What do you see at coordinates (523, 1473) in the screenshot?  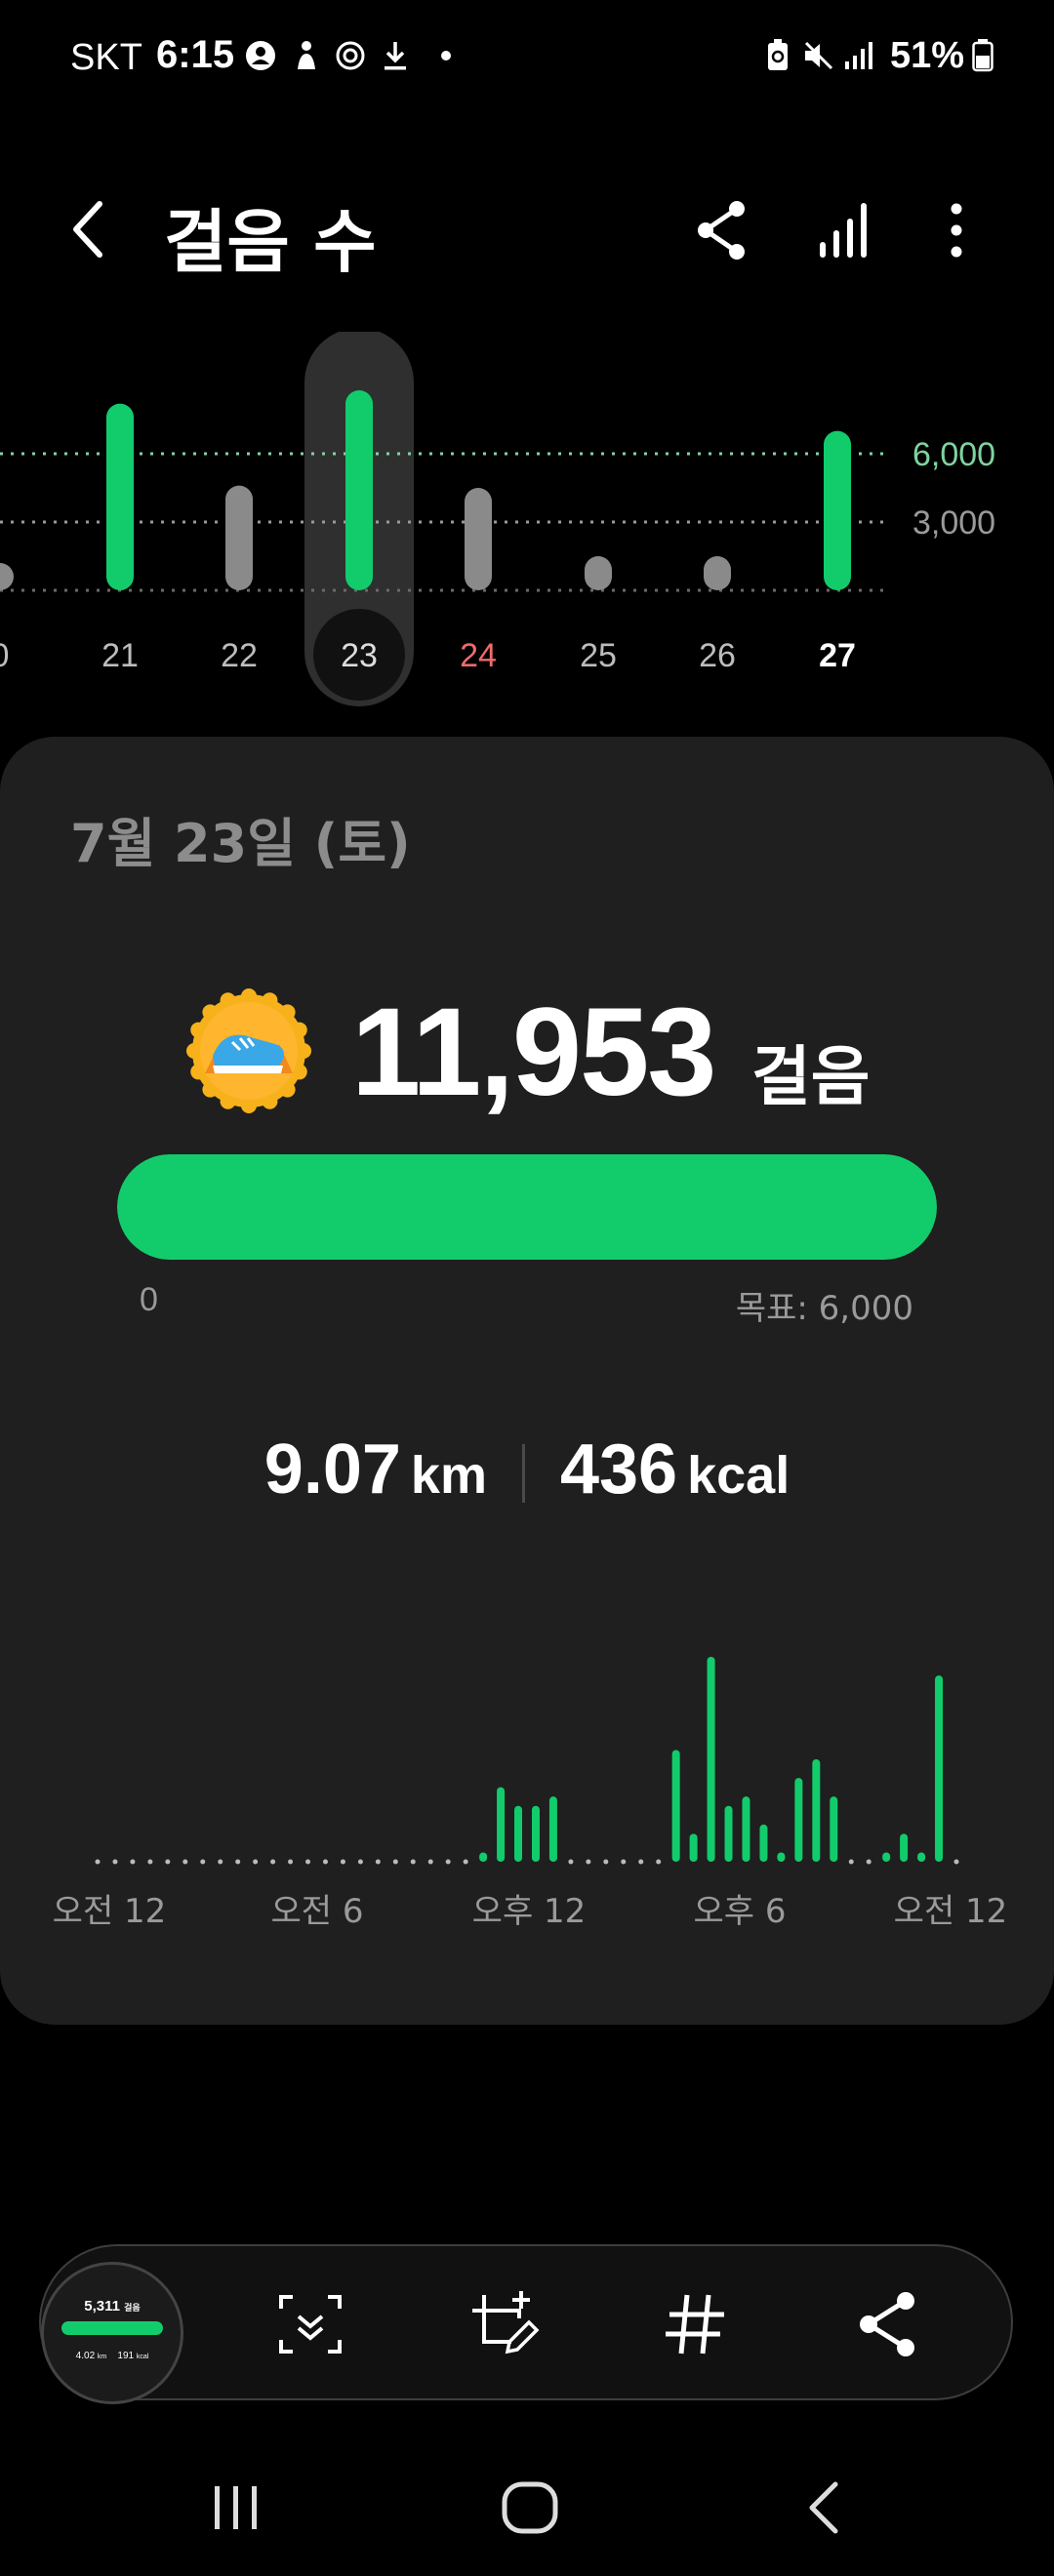 I see `stats-divider` at bounding box center [523, 1473].